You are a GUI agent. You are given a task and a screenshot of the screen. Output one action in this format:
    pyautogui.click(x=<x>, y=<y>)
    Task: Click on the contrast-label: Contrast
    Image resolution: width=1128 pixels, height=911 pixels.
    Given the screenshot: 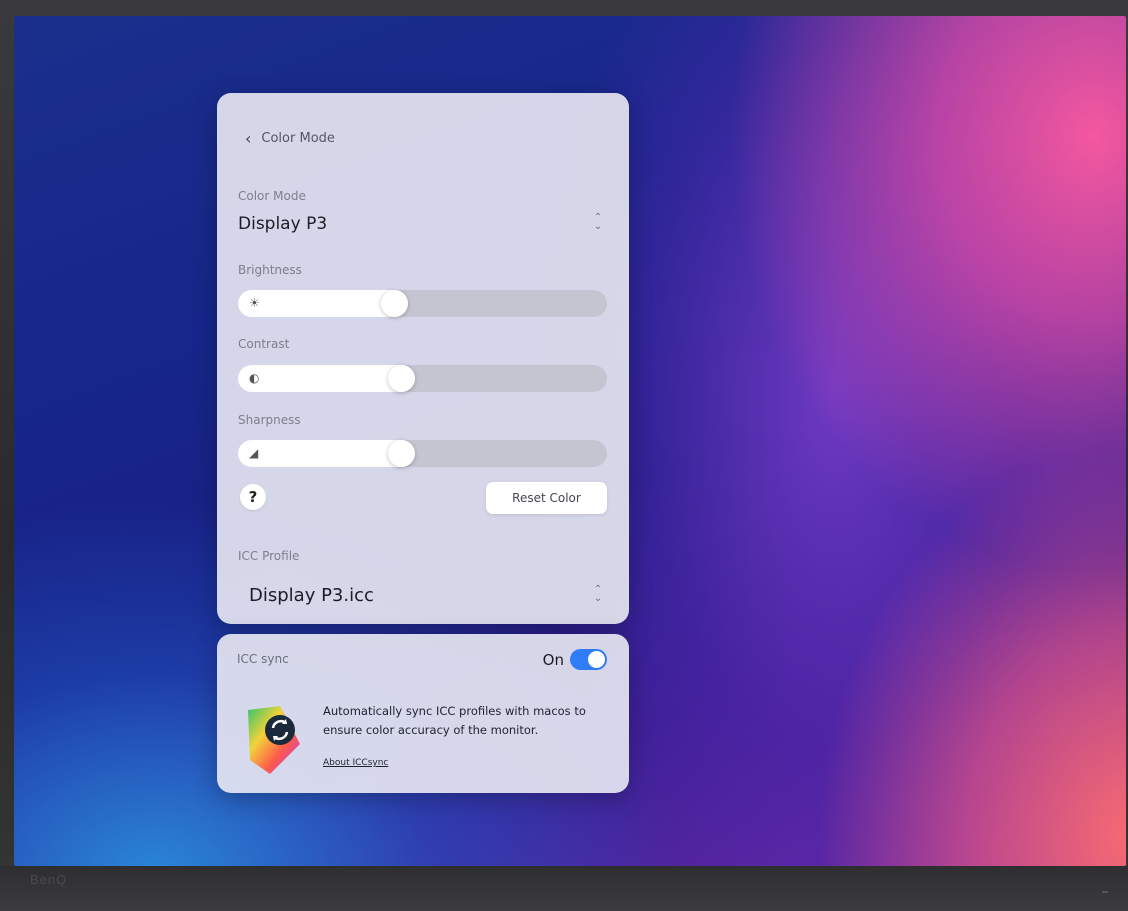 What is the action you would take?
    pyautogui.click(x=264, y=344)
    